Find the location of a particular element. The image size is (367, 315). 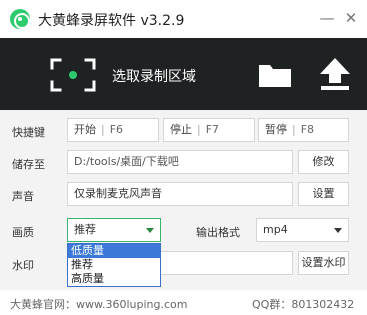

change-path-button: 修改 is located at coordinates (323, 162).